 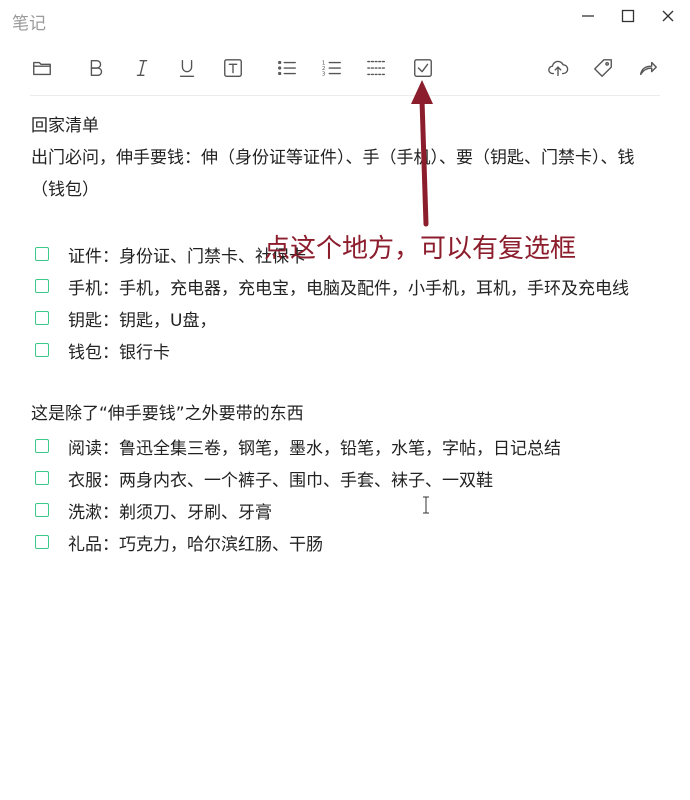 What do you see at coordinates (170, 512) in the screenshot?
I see `checklist-item-text: 洗漱：剃须刀、牙刷、牙膏` at bounding box center [170, 512].